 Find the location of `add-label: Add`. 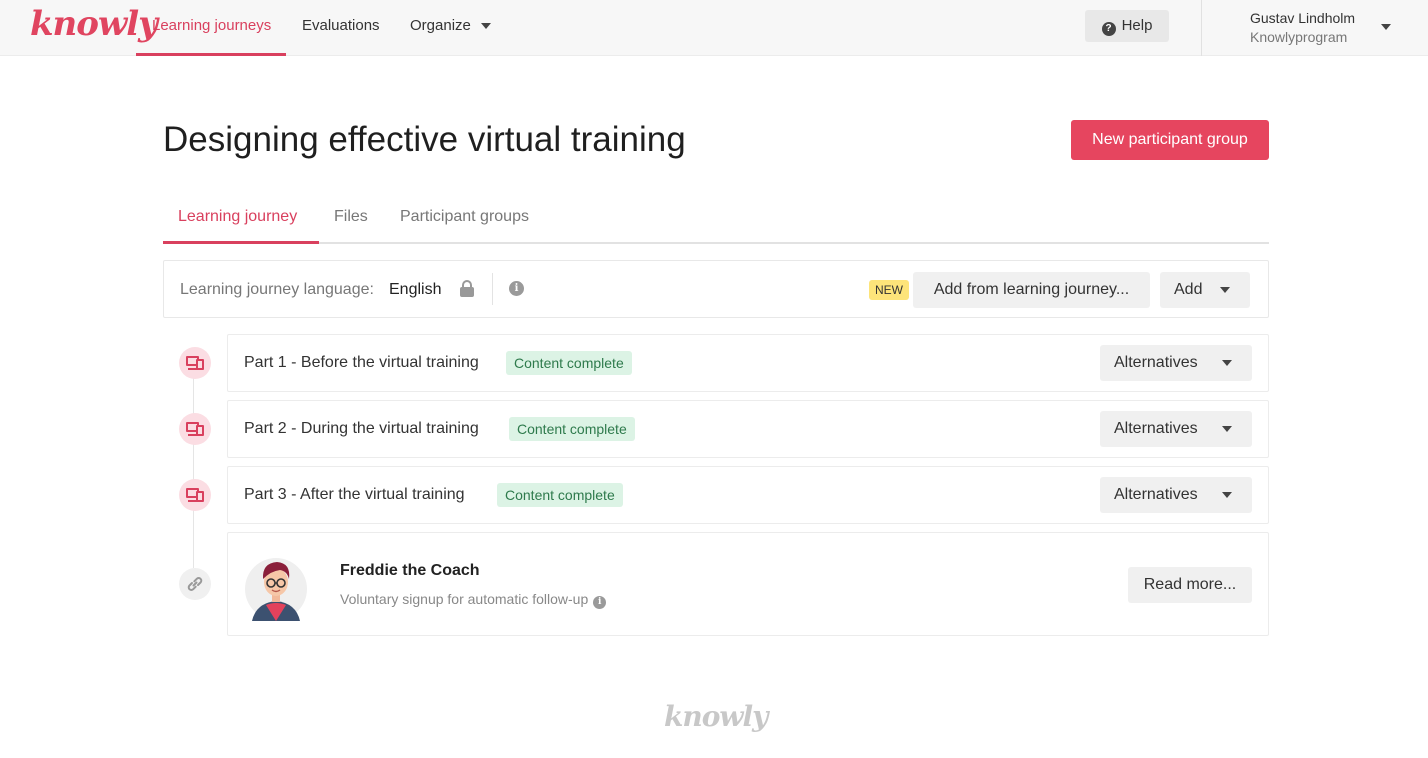

add-label: Add is located at coordinates (1188, 289).